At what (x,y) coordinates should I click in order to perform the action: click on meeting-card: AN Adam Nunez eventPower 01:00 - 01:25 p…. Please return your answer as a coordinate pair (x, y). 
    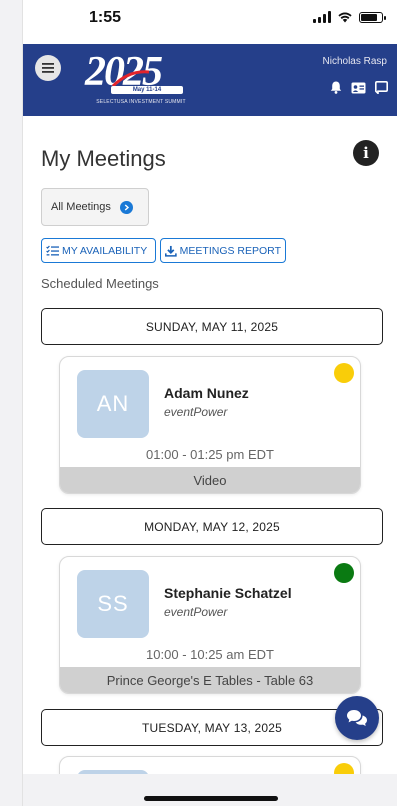
    Looking at the image, I should click on (210, 425).